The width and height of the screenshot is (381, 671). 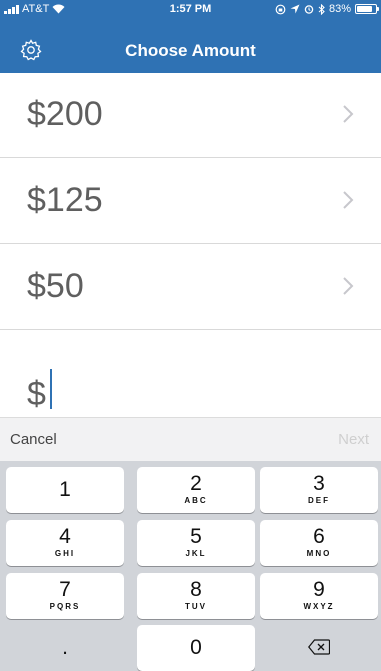 I want to click on location-icon, so click(x=295, y=9).